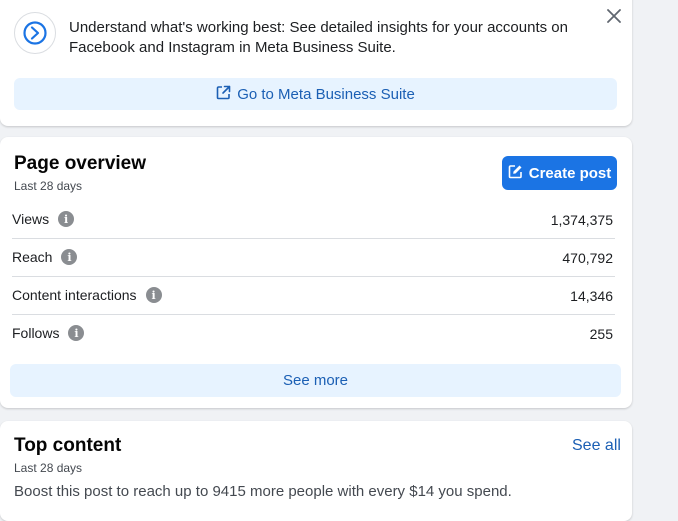 Image resolution: width=678 pixels, height=521 pixels. I want to click on create-post-button: Create post, so click(559, 173).